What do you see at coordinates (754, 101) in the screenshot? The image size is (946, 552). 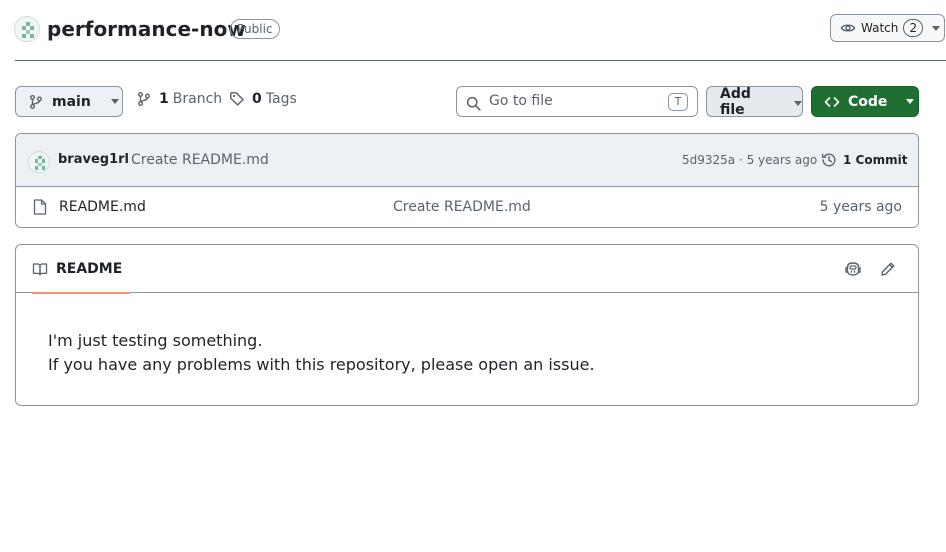 I see `add-file-button: Add file` at bounding box center [754, 101].